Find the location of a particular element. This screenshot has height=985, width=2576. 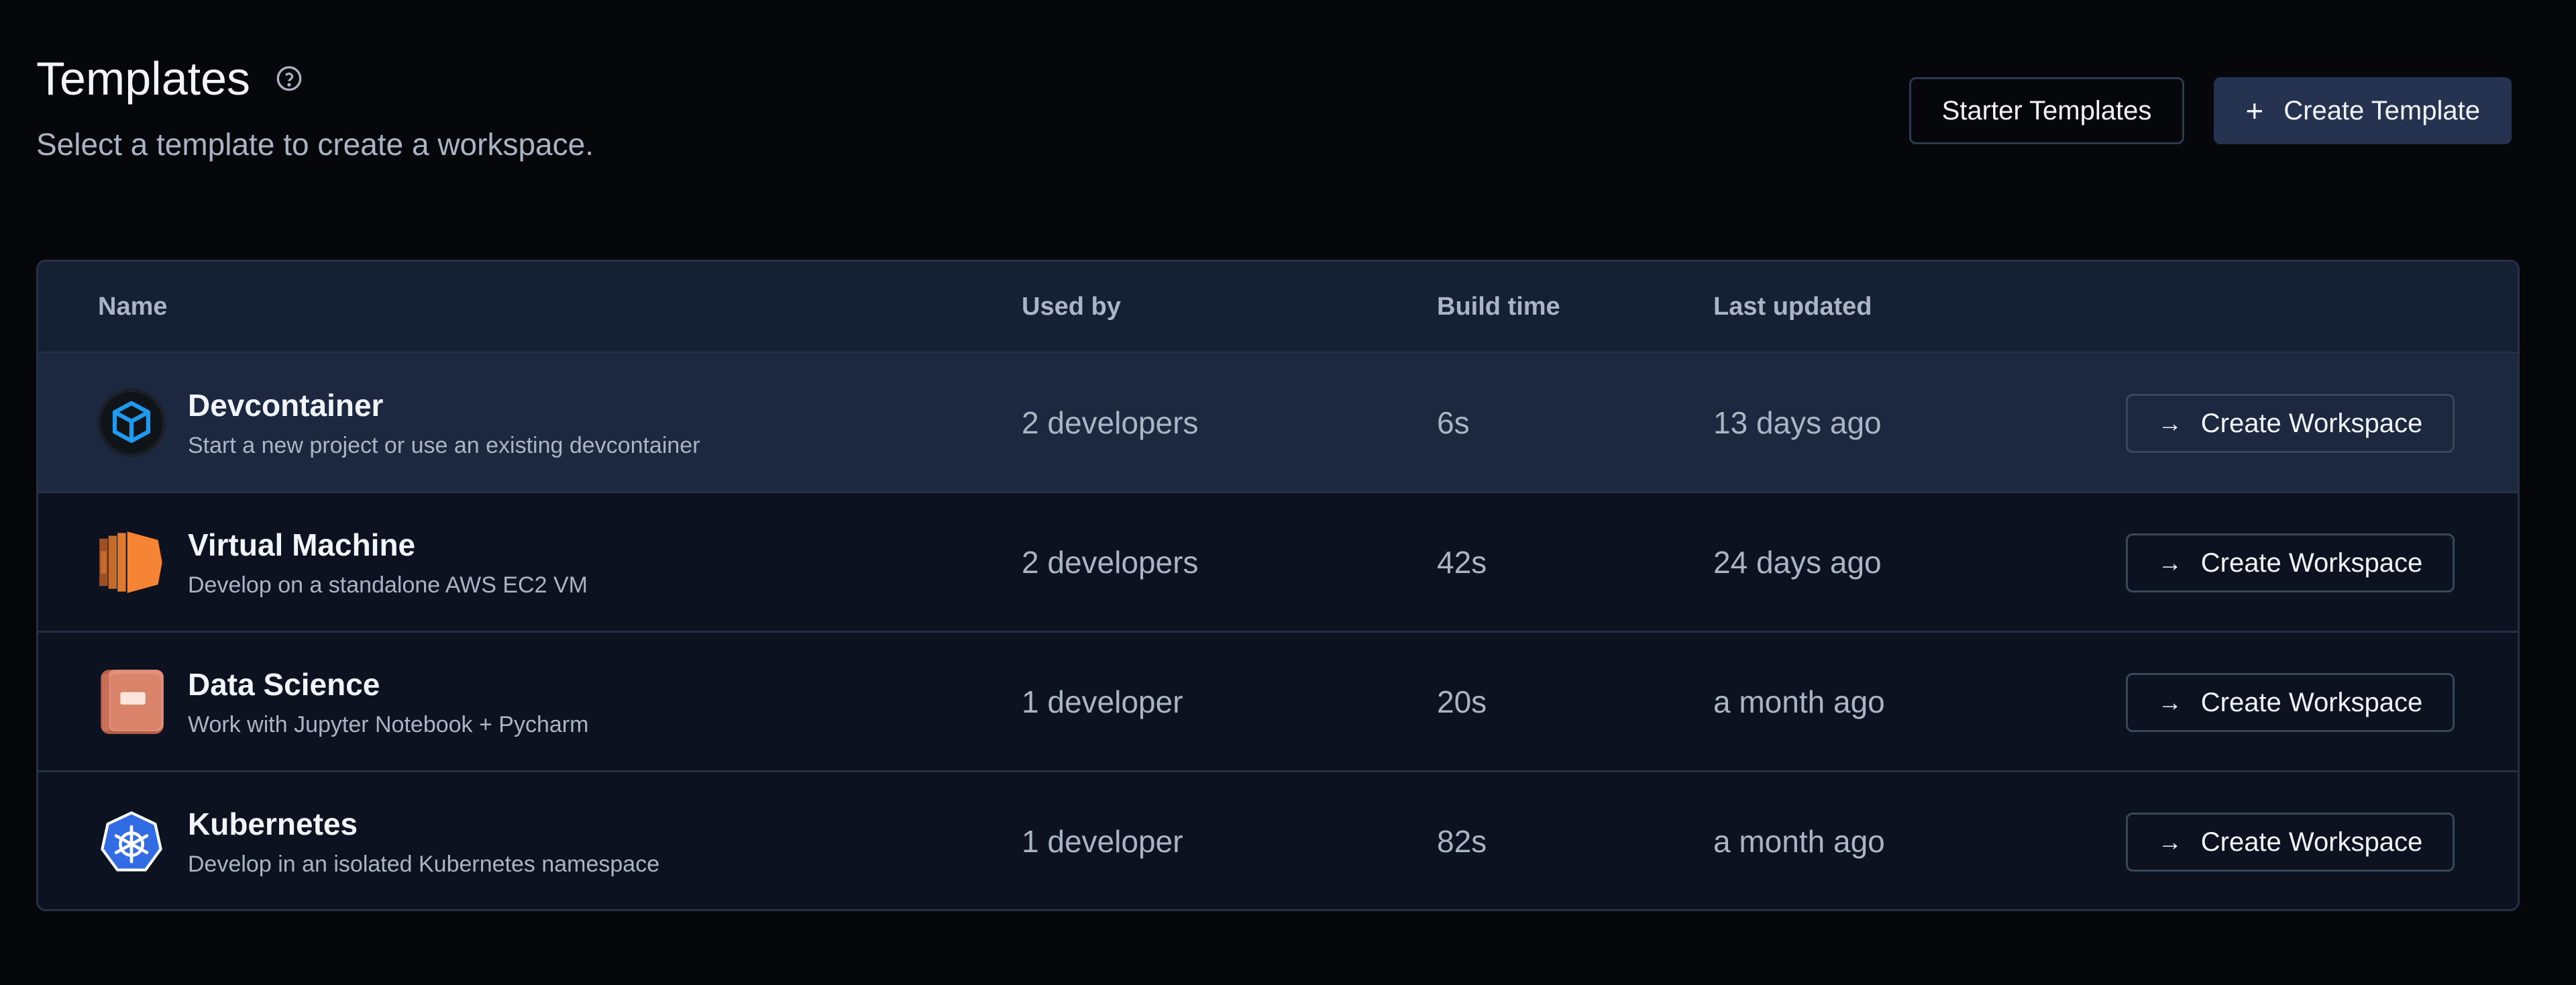

column-header-used-by: Used by is located at coordinates (1071, 306).